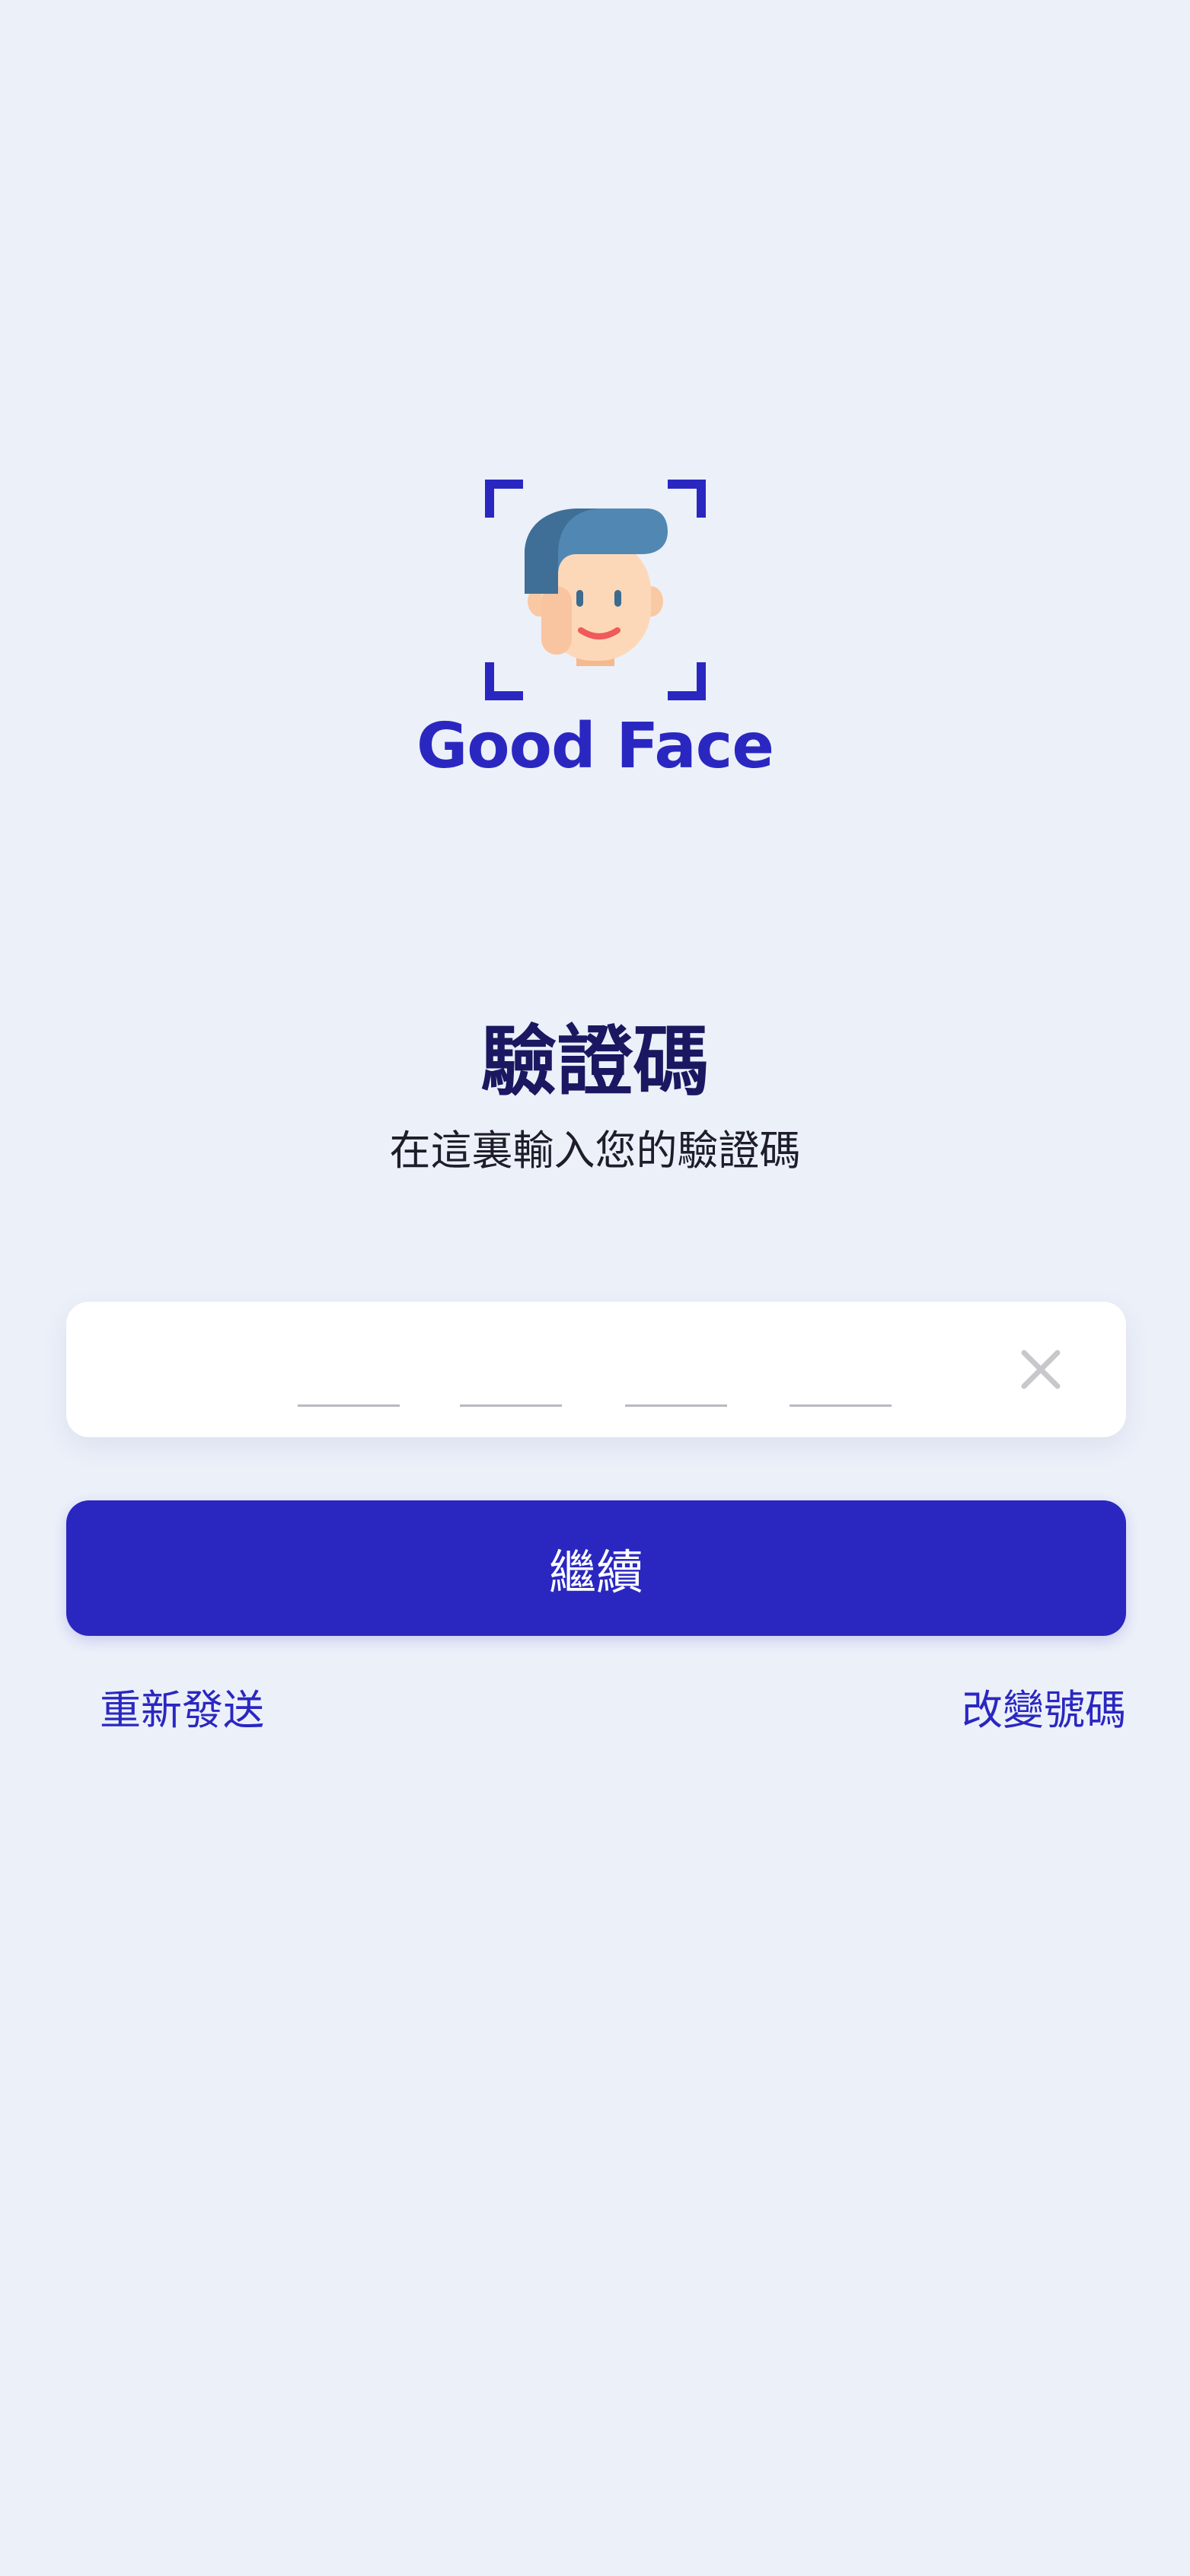  Describe the element at coordinates (596, 1369) in the screenshot. I see `verification-code-input` at that location.